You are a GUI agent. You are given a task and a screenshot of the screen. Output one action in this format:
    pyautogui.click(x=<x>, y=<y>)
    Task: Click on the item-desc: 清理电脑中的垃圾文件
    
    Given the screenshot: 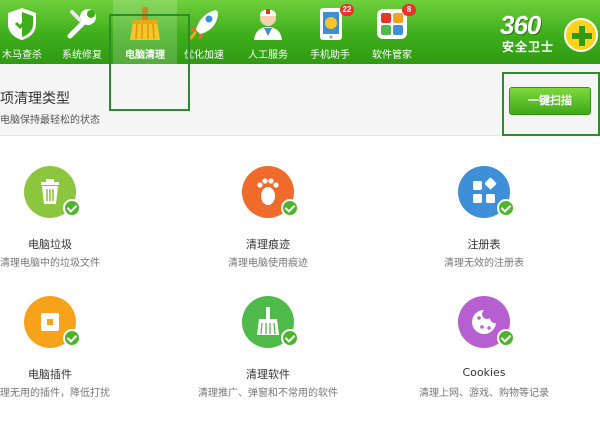 What is the action you would take?
    pyautogui.click(x=50, y=263)
    